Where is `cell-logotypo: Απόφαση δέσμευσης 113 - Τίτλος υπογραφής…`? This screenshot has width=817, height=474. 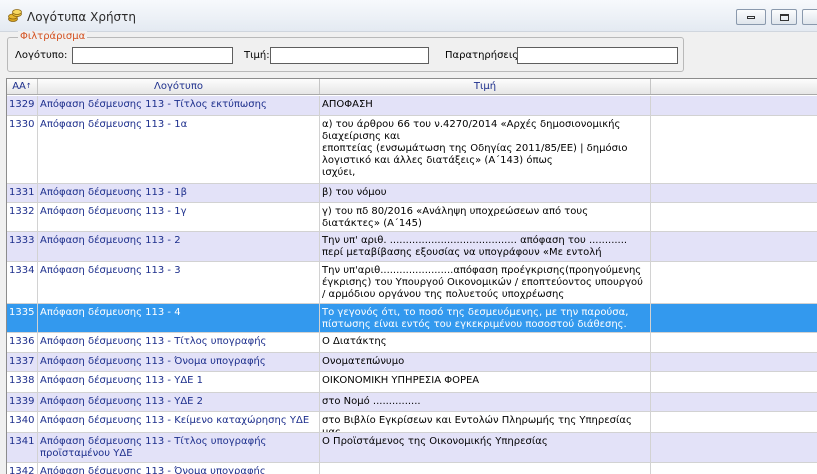 cell-logotypo: Απόφαση δέσμευσης 113 - Τίτλος υπογραφής… is located at coordinates (179, 447).